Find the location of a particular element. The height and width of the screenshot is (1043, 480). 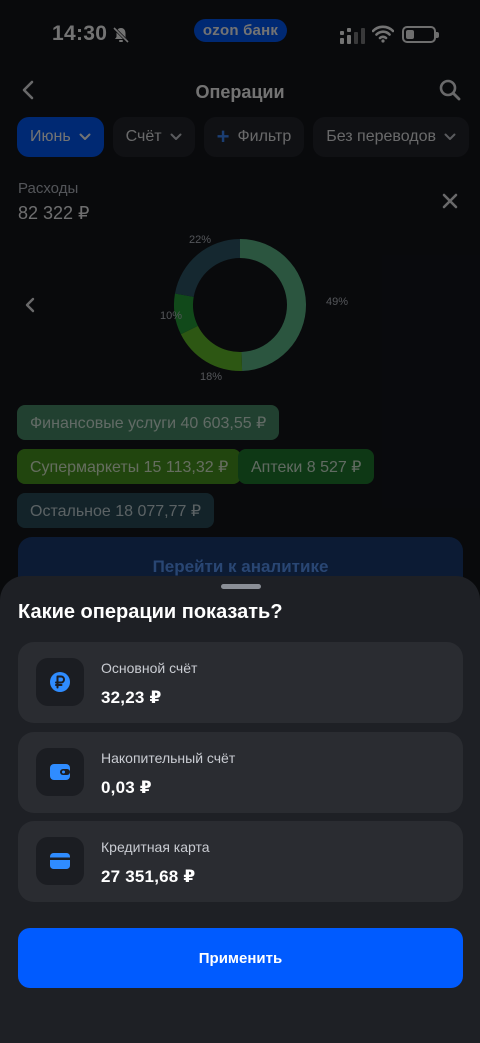

donut-percent-label: 18% is located at coordinates (211, 377).